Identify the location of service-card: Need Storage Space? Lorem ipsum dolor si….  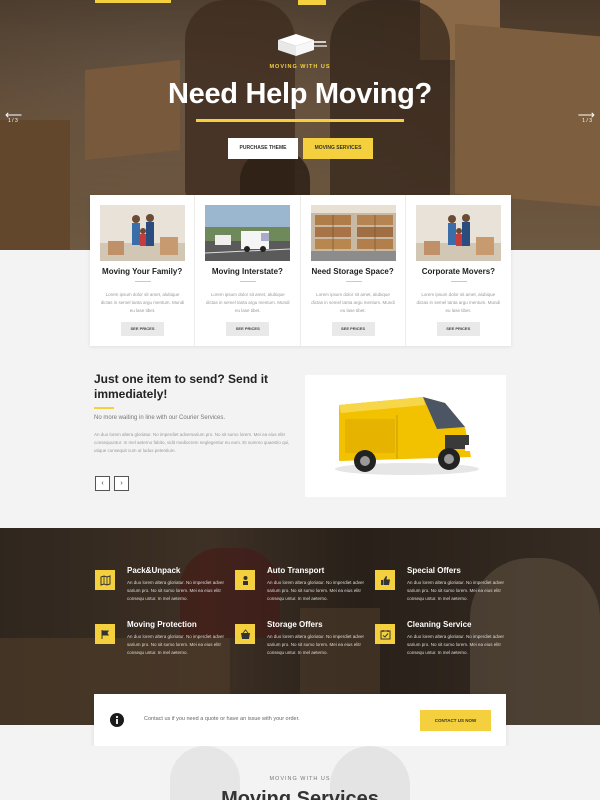
(353, 270).